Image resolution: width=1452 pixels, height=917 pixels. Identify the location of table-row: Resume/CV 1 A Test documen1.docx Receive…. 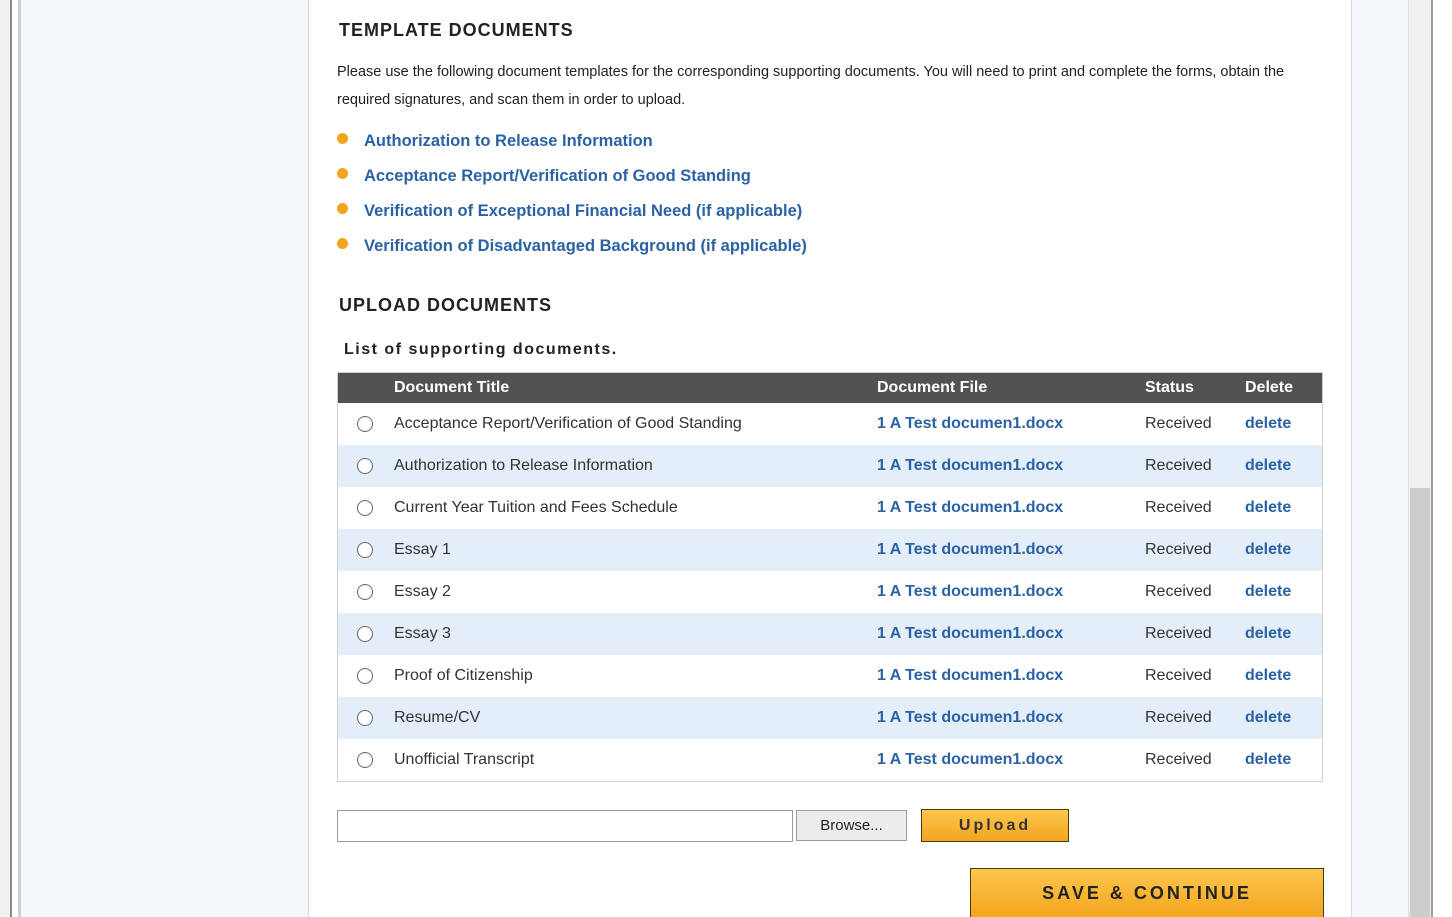
(830, 718).